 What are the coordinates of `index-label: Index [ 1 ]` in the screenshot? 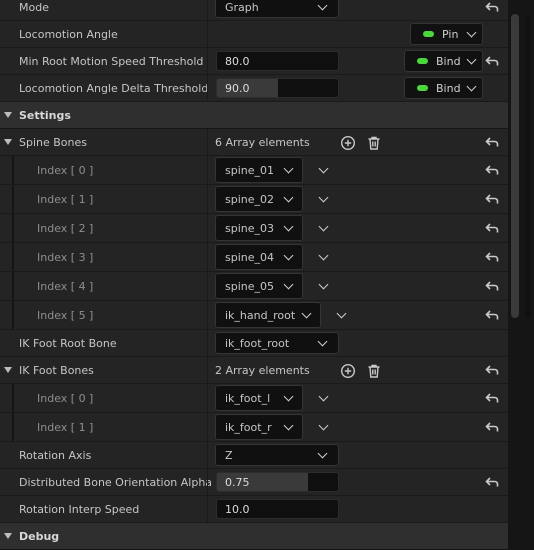 It's located at (65, 427).